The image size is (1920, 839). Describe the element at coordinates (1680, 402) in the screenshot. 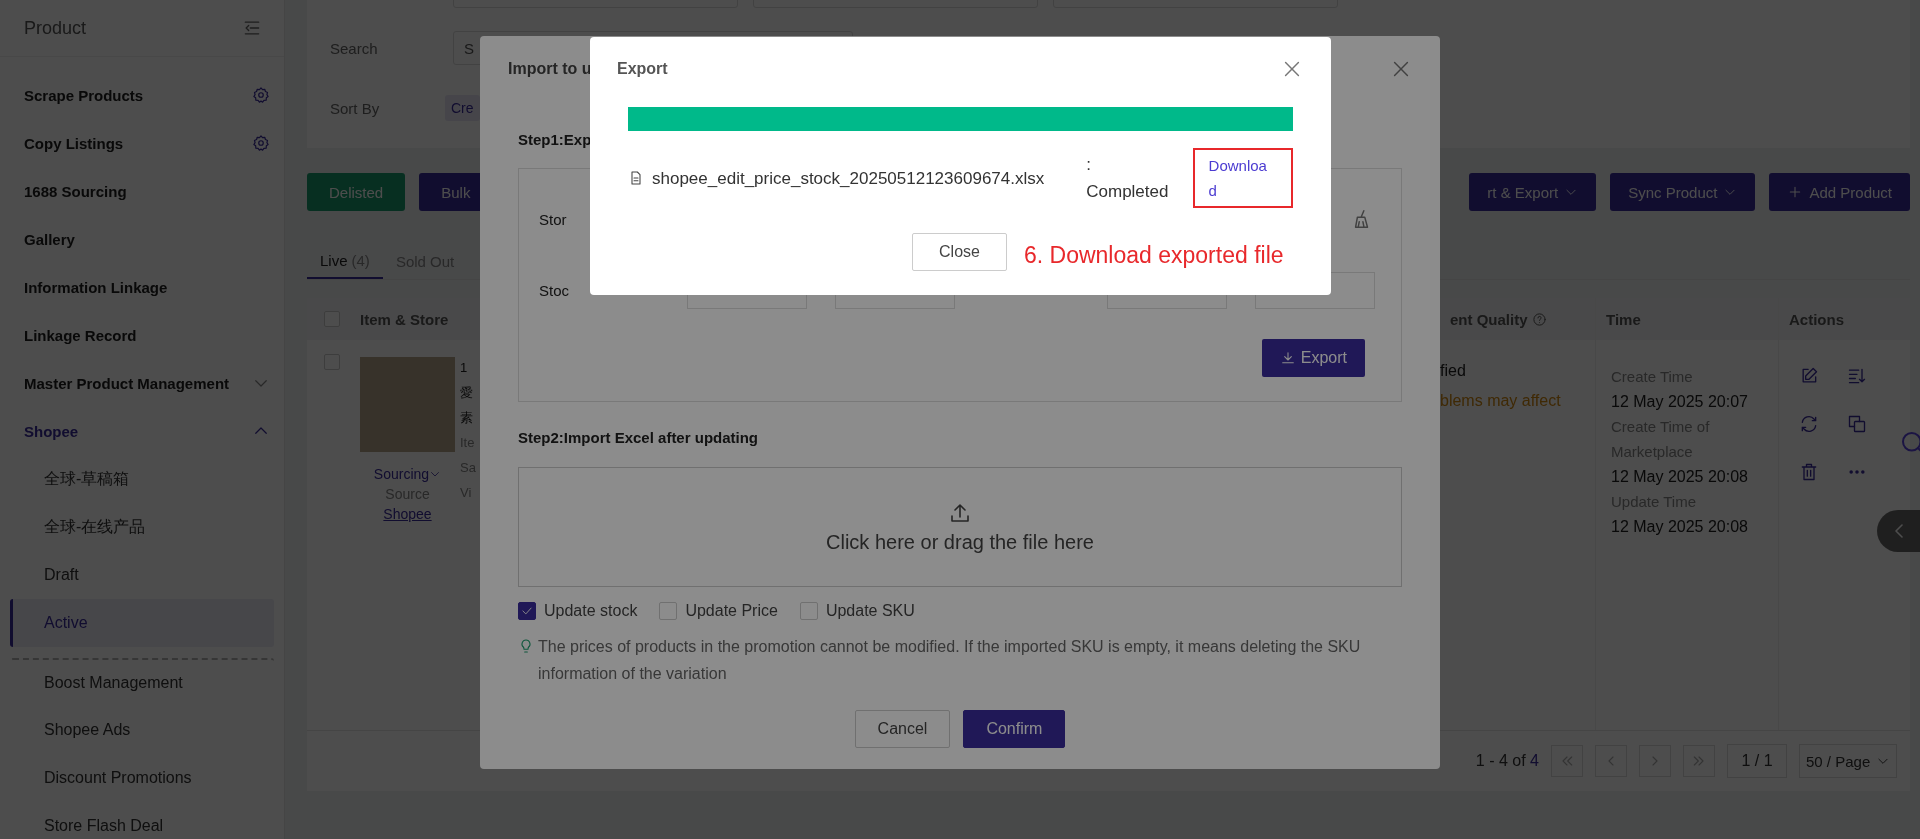

I see `time-value: 12 May 2025 20:07` at that location.